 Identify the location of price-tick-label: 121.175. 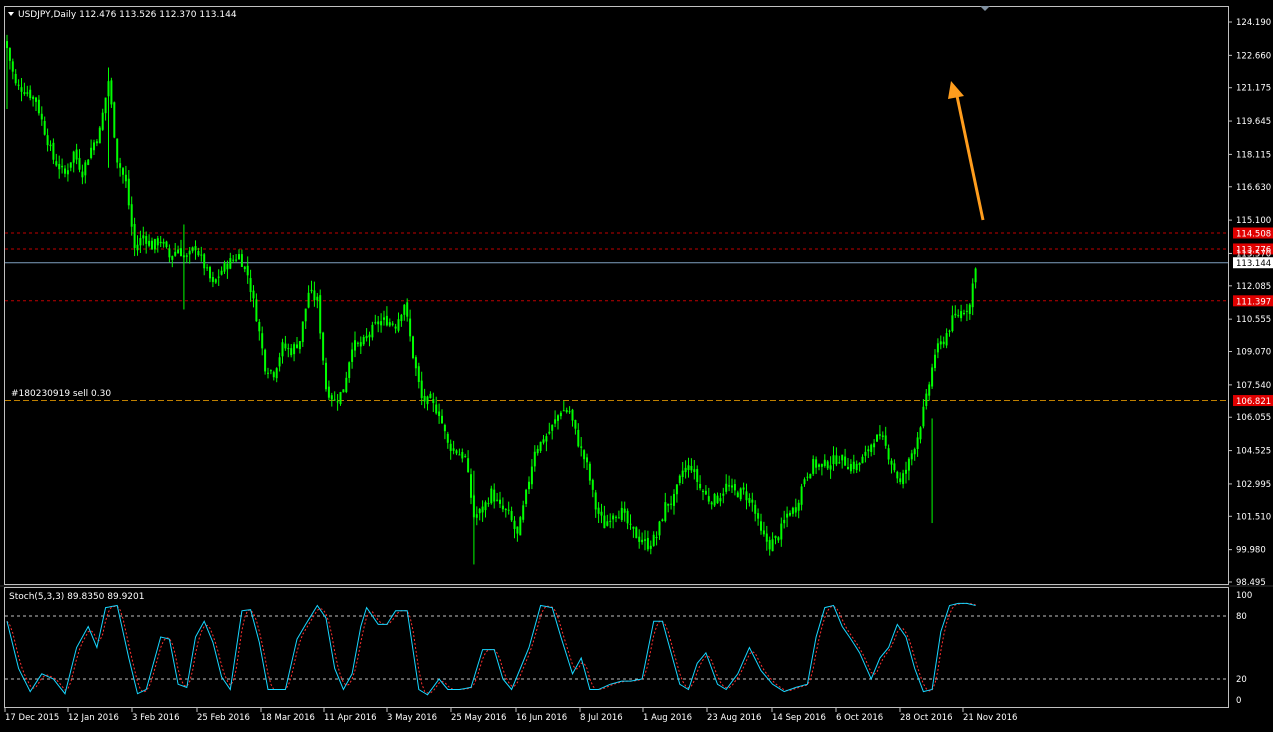
(1253, 89).